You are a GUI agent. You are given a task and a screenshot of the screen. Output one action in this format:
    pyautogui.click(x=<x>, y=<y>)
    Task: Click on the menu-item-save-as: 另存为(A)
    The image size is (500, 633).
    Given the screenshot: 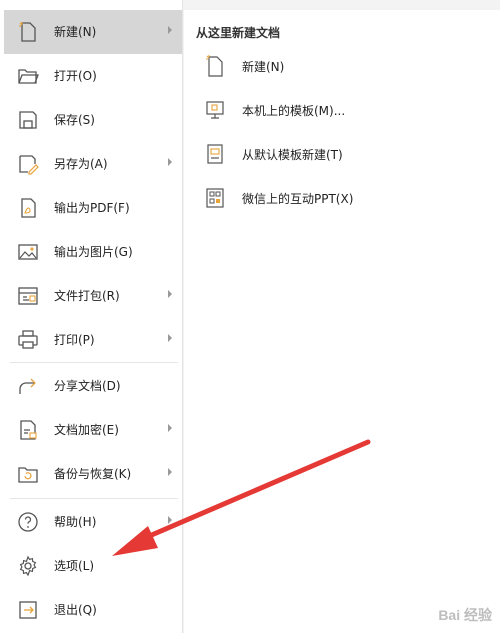 What is the action you would take?
    pyautogui.click(x=91, y=164)
    